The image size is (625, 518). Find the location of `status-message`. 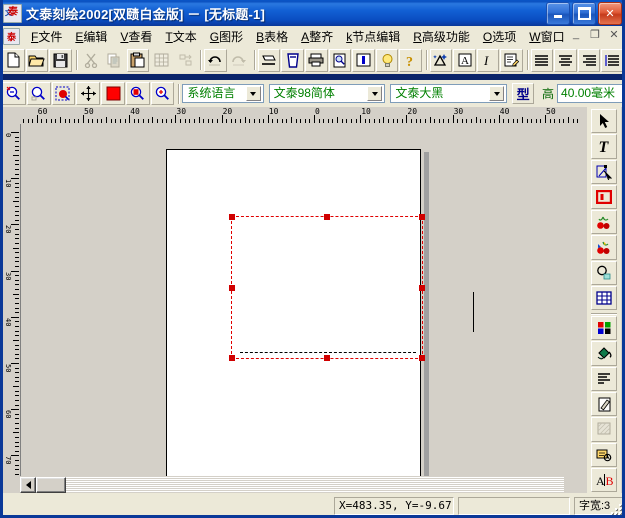

status-message is located at coordinates (514, 505).